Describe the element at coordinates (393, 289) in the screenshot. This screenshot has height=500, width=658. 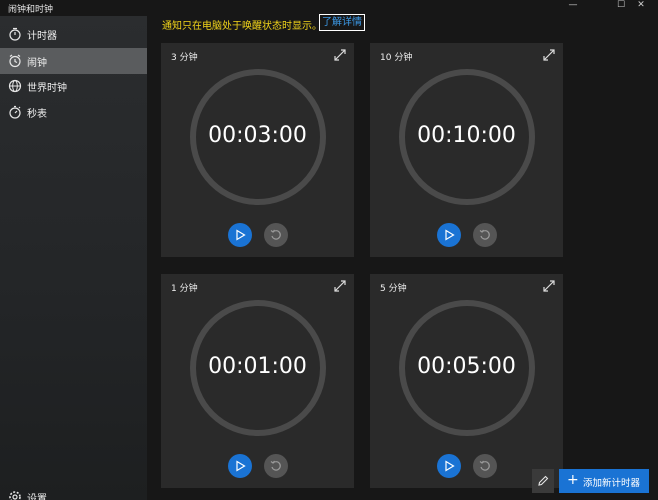
I see `timer-name: 5 分钟` at that location.